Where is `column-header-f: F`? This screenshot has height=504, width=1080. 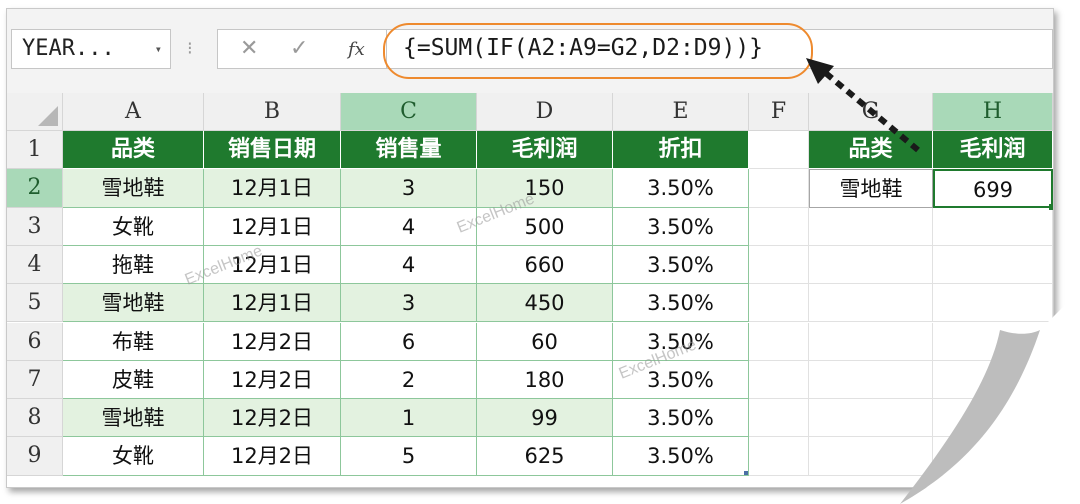
column-header-f: F is located at coordinates (779, 112).